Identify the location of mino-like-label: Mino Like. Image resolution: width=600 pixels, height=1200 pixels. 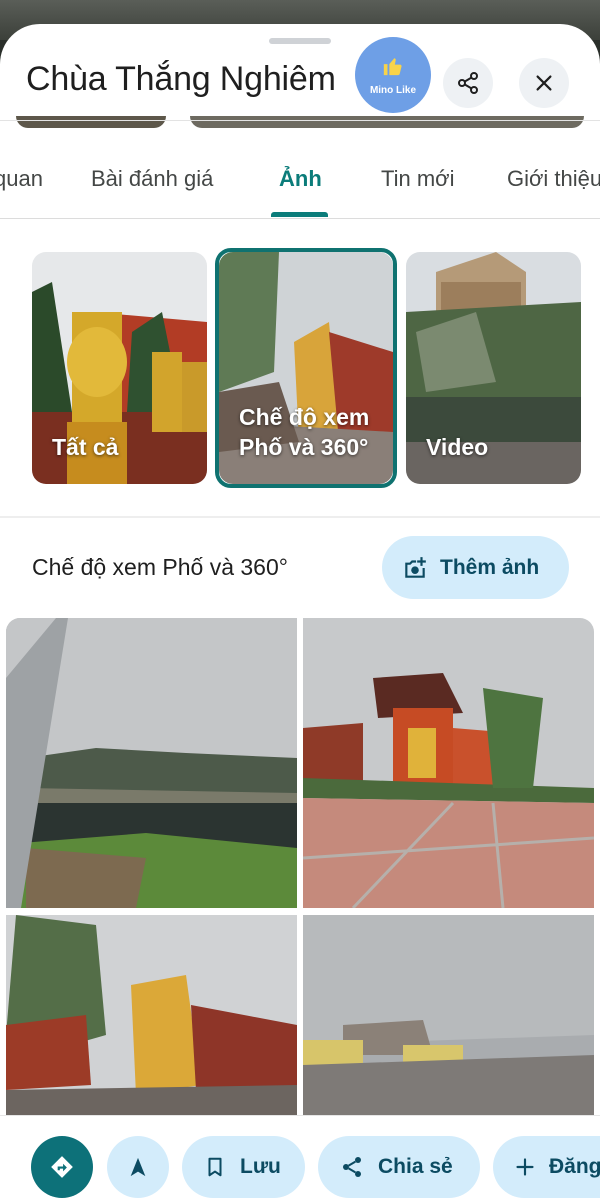
(393, 90).